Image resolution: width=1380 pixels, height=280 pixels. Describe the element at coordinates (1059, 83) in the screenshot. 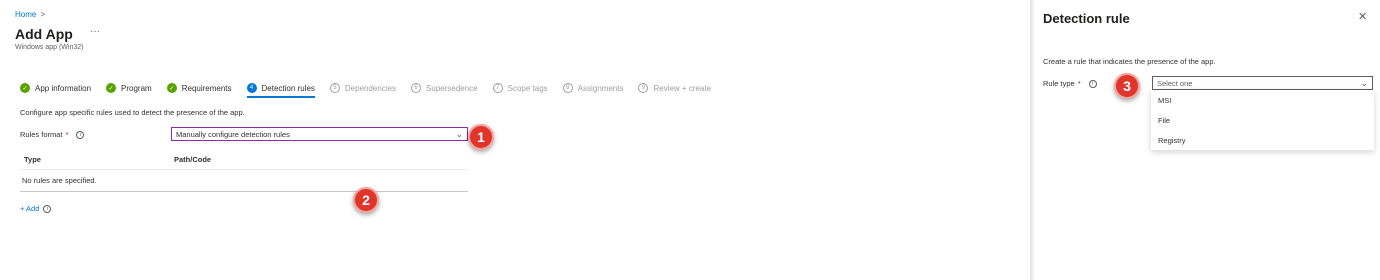

I see `rule-type-label-text: Rule type` at that location.